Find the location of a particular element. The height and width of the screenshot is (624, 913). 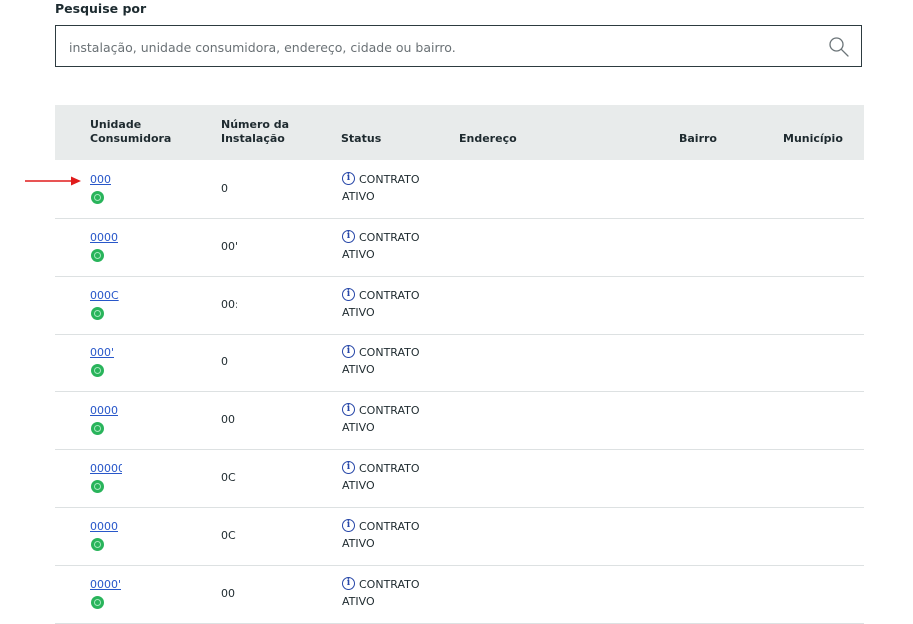

uc-link: 00000 is located at coordinates (106, 468).